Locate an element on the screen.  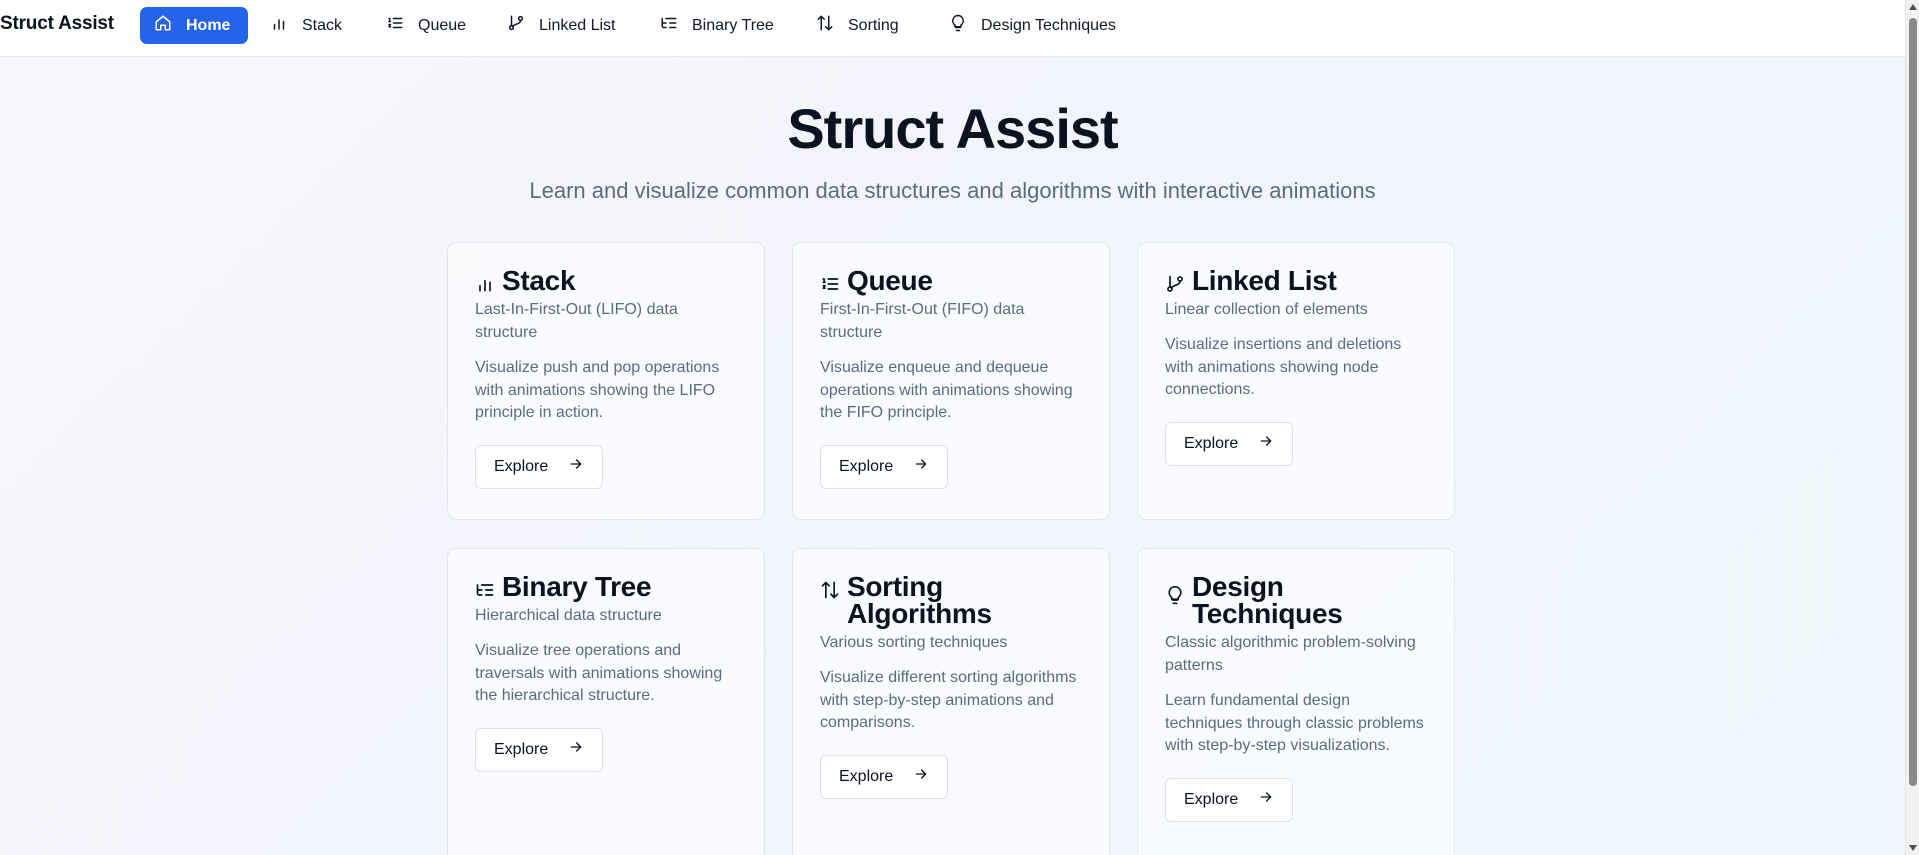
scroll-up-arrow-icon is located at coordinates (1913, 7).